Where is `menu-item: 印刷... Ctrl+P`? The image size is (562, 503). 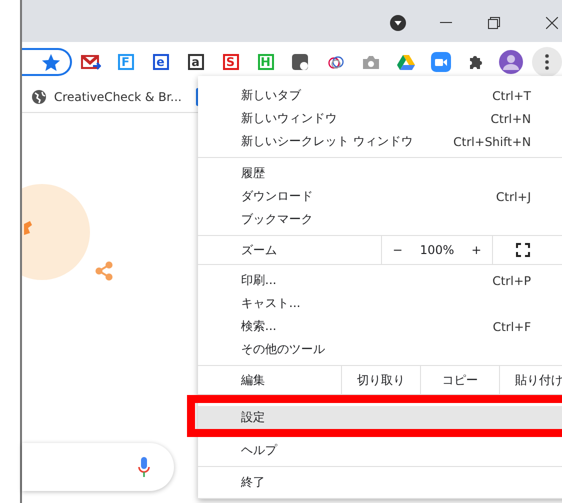 menu-item: 印刷... Ctrl+P is located at coordinates (380, 280).